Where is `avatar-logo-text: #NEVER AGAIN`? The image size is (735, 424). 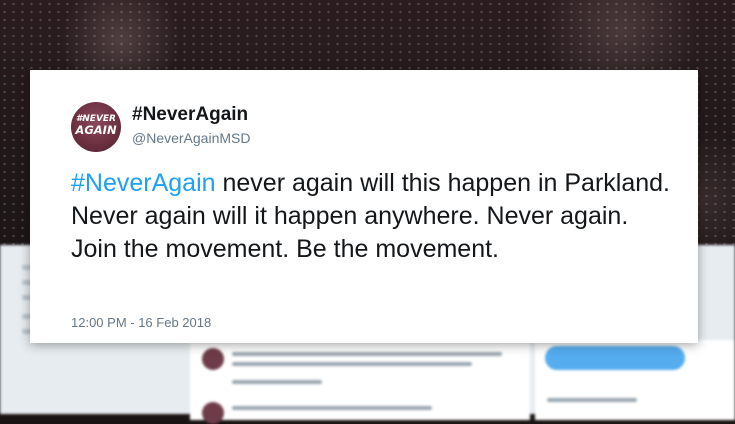 avatar-logo-text: #NEVER AGAIN is located at coordinates (96, 125).